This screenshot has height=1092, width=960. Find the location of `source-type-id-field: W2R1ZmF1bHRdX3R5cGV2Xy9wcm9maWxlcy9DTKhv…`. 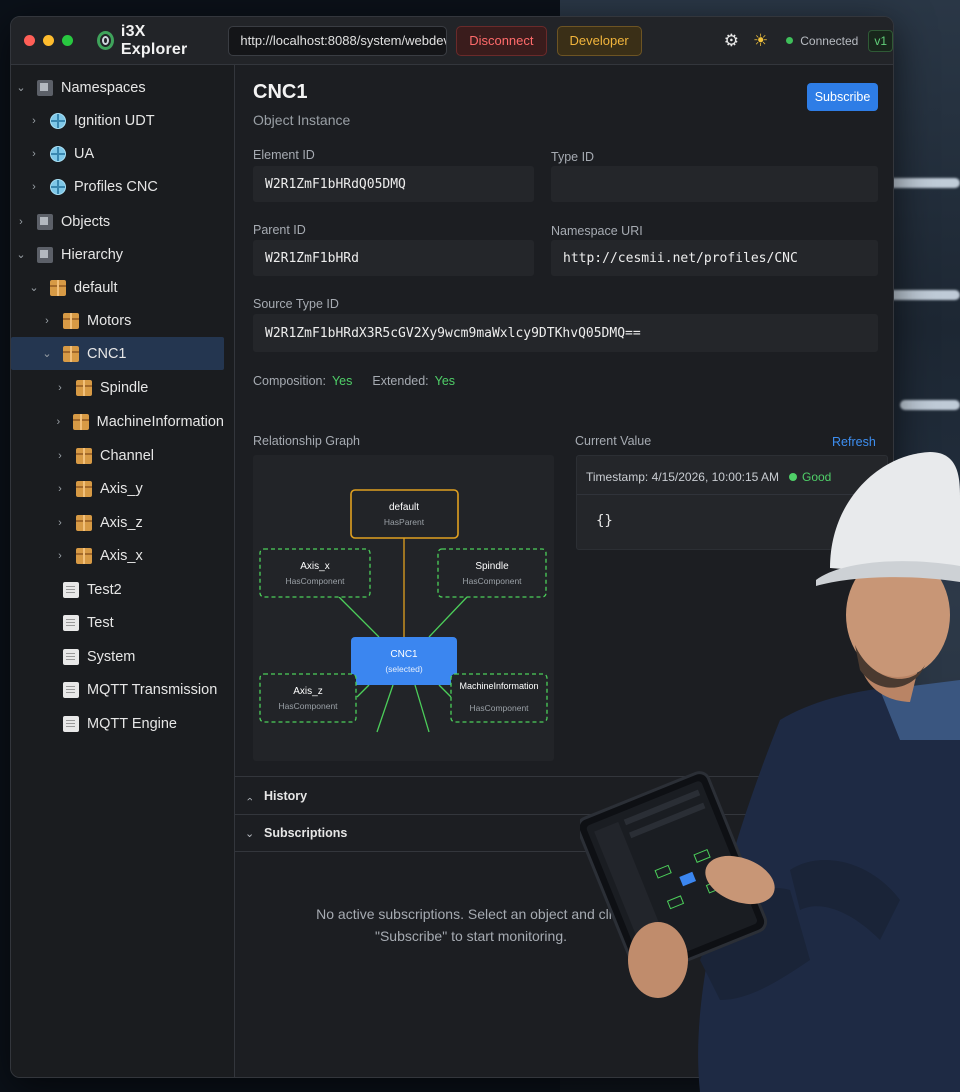

source-type-id-field: W2R1ZmF1bHRdX3R5cGV2Xy9wcm9maWxlcy9DTKhv… is located at coordinates (565, 333).